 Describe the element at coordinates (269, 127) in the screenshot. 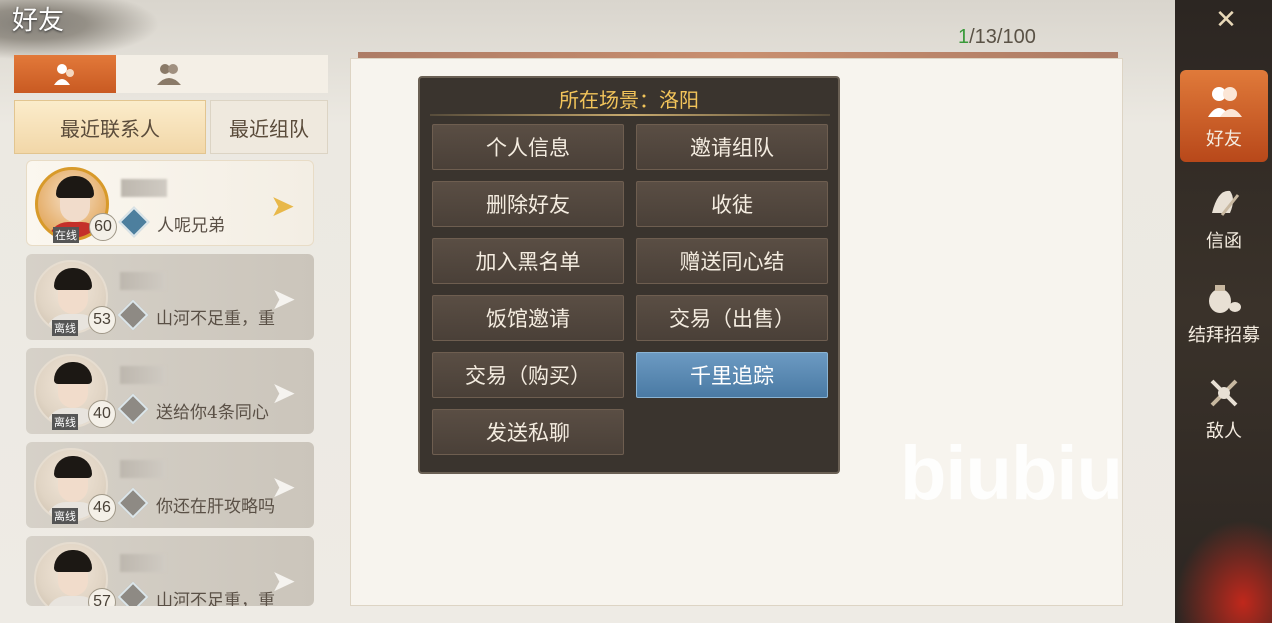

I see `tab-recent-teams: 最近组队` at that location.